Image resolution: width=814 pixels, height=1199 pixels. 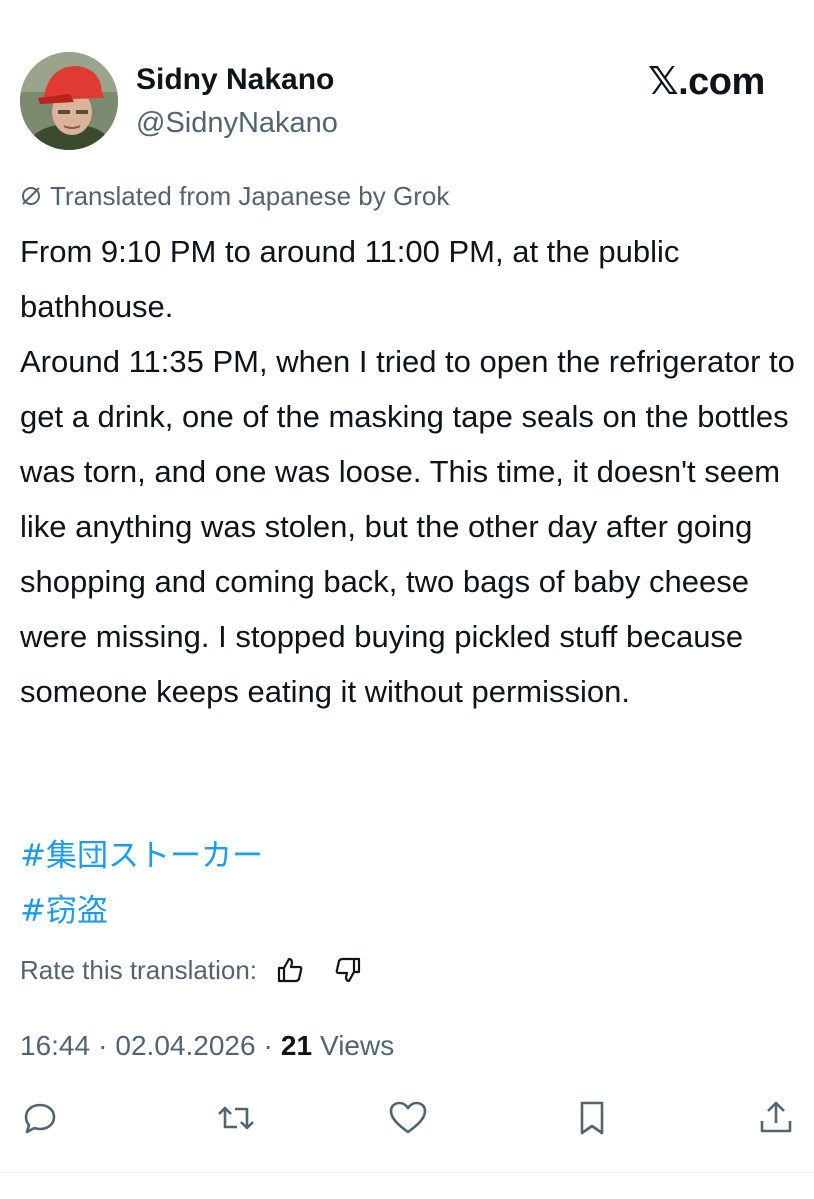 I want to click on translation-notice: Translated from Japanese by Grok, so click(x=234, y=196).